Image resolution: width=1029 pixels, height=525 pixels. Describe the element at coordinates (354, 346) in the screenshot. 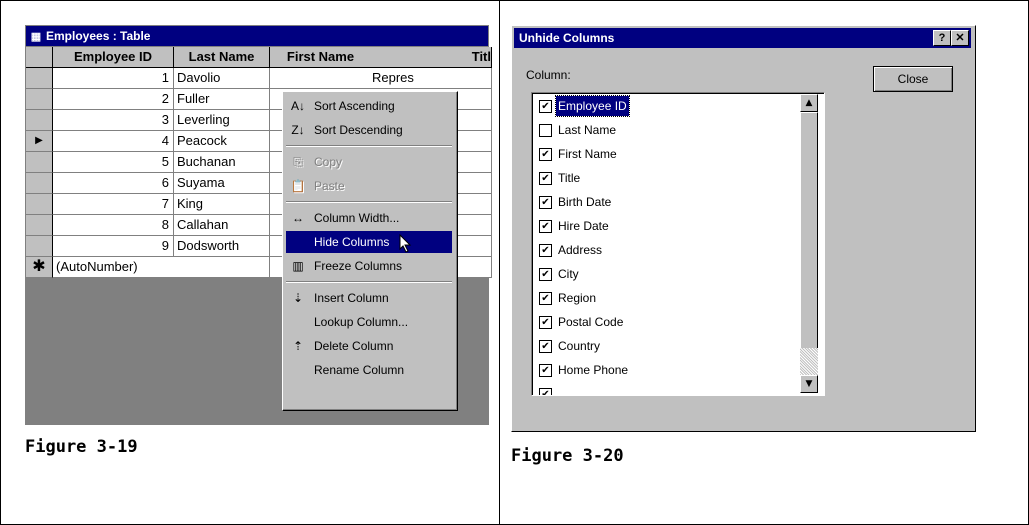

I see `menu-item-label: Delete Column` at that location.